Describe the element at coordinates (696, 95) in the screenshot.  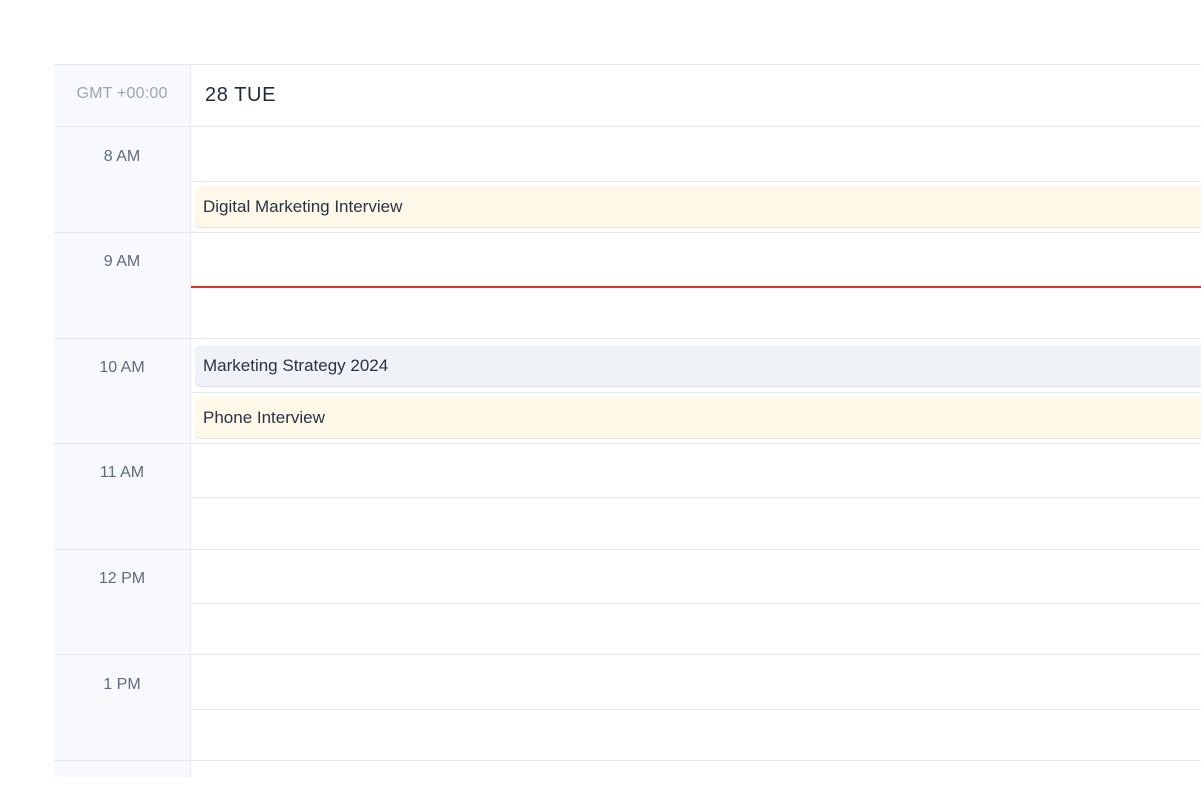
I see `day-header: 28 TUE` at that location.